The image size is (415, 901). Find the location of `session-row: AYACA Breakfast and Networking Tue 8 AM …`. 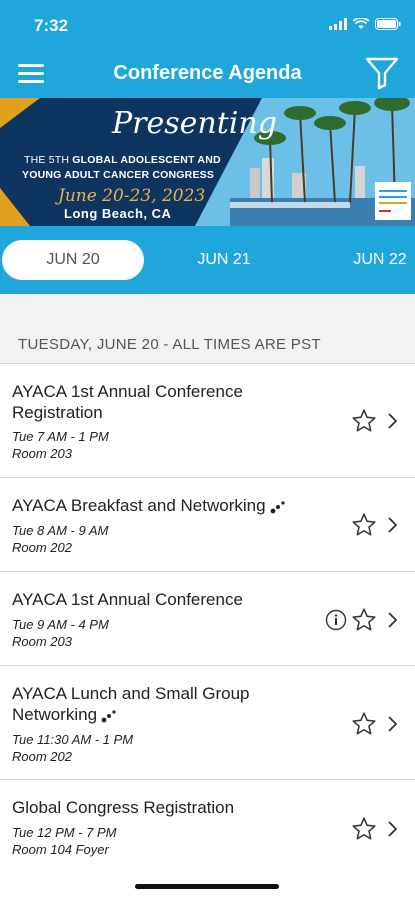

session-row: AYACA Breakfast and Networking Tue 8 AM … is located at coordinates (207, 524).